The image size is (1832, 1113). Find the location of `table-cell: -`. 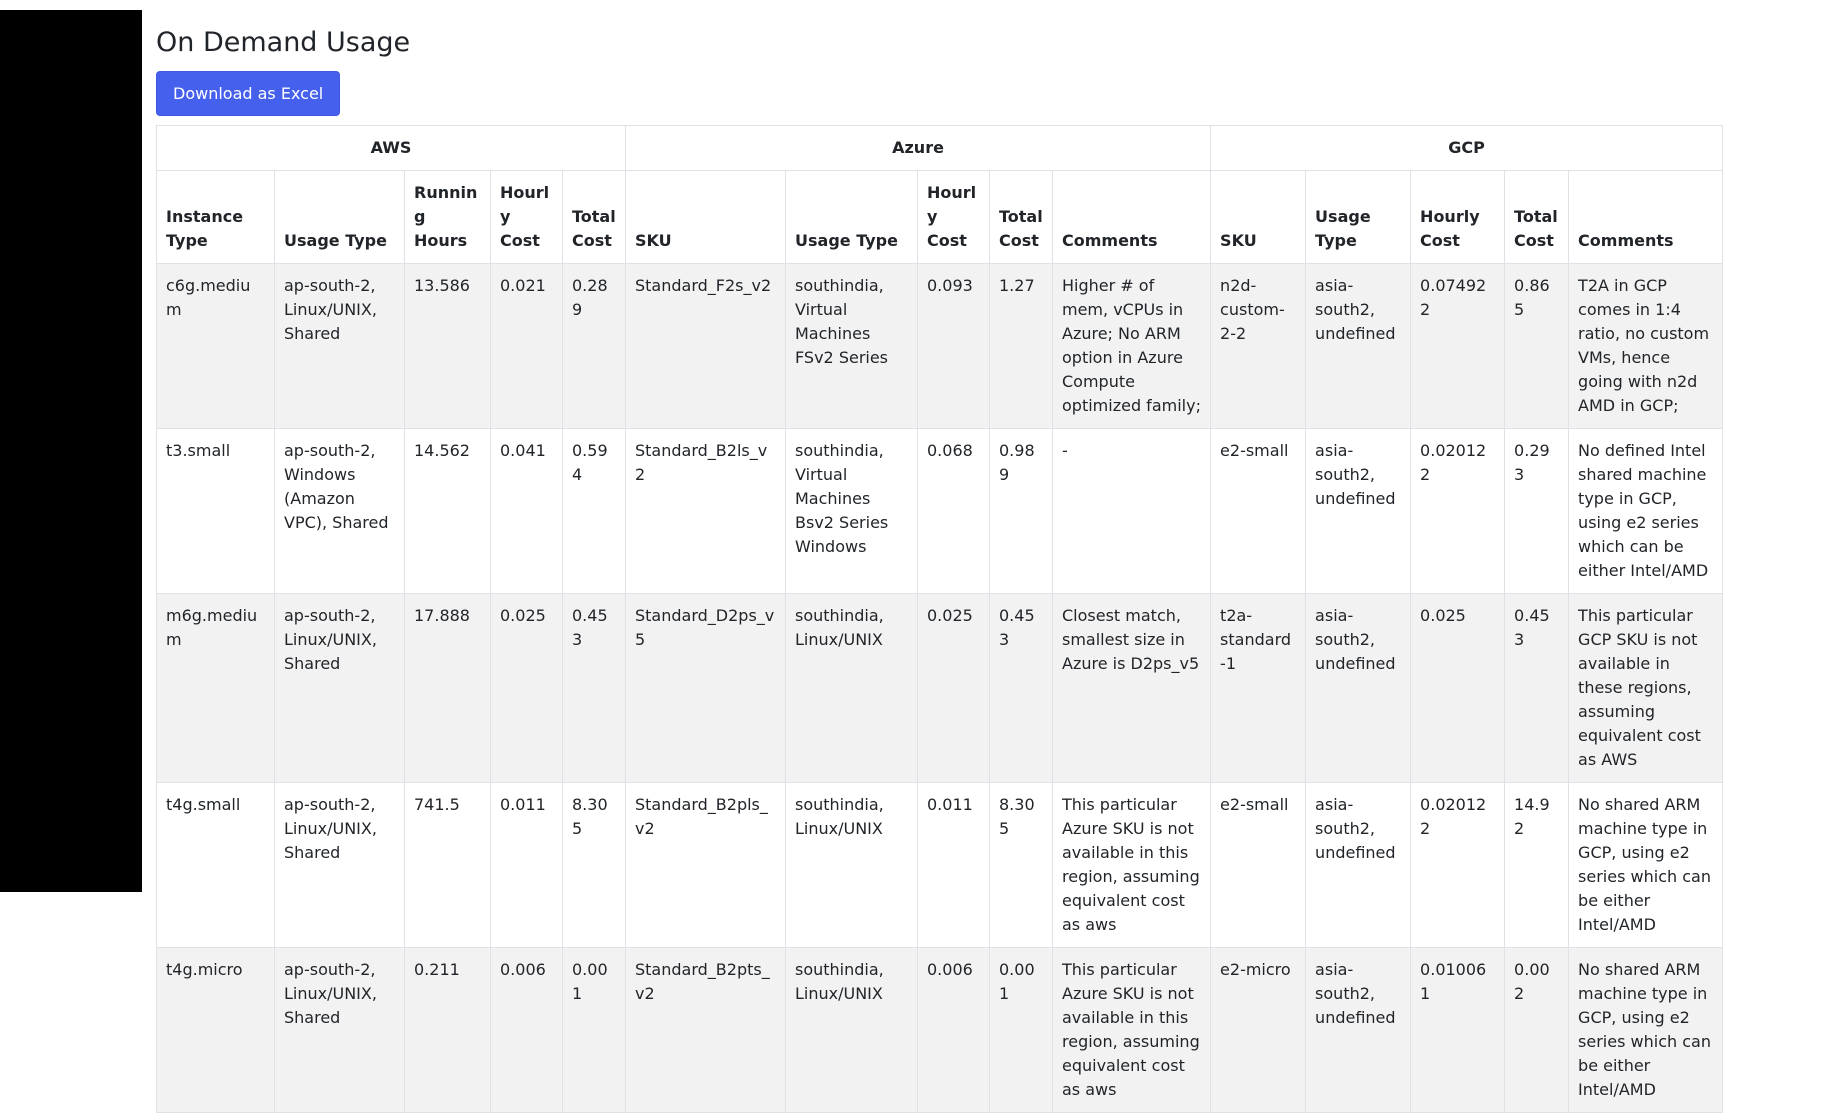

table-cell: - is located at coordinates (1131, 511).